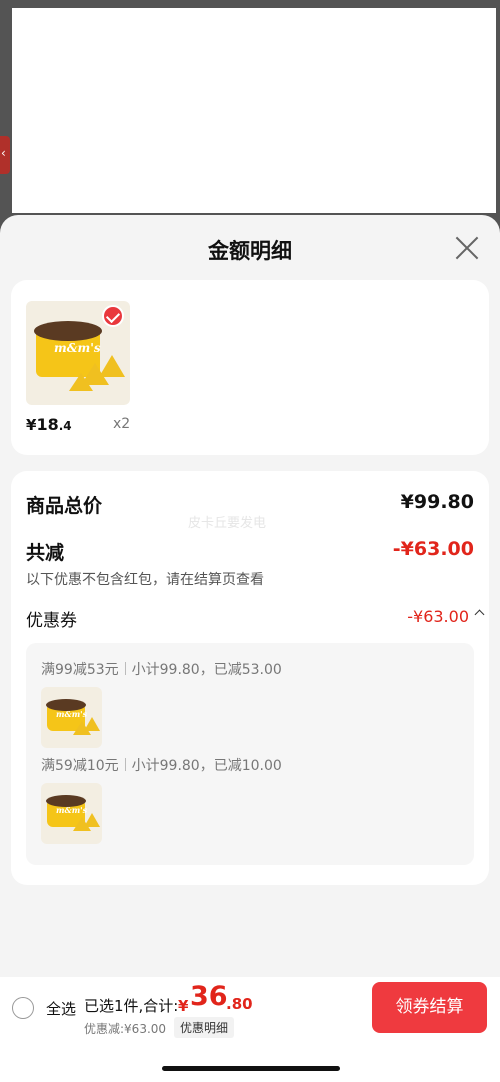  What do you see at coordinates (125, 1029) in the screenshot?
I see `discount-text: 优惠减:¥63.00` at bounding box center [125, 1029].